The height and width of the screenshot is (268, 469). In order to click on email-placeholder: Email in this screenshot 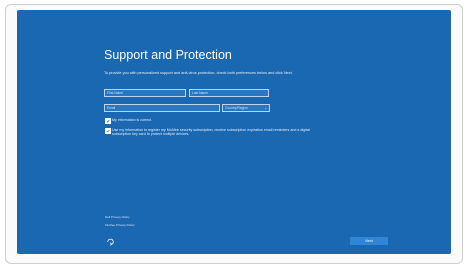, I will do `click(111, 108)`.